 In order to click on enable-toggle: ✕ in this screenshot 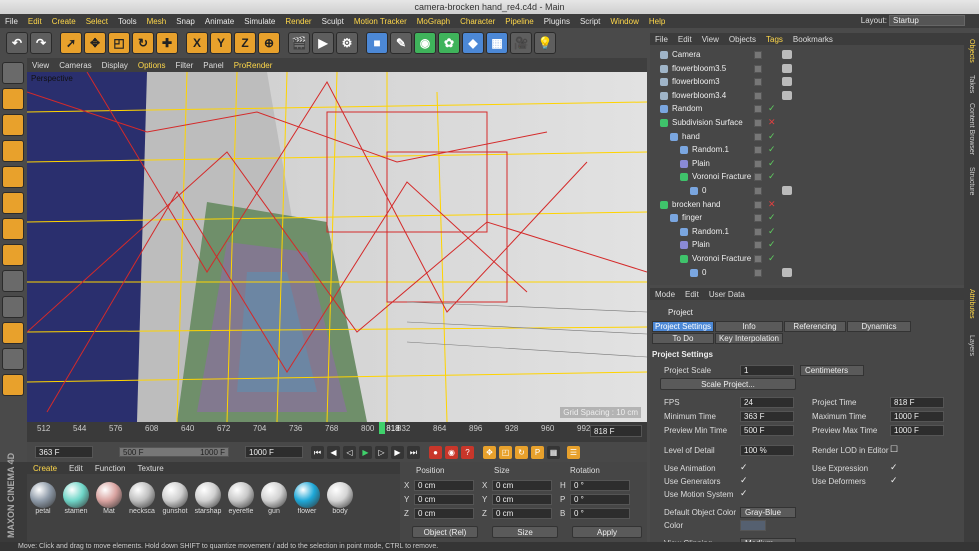, I will do `click(772, 204)`.